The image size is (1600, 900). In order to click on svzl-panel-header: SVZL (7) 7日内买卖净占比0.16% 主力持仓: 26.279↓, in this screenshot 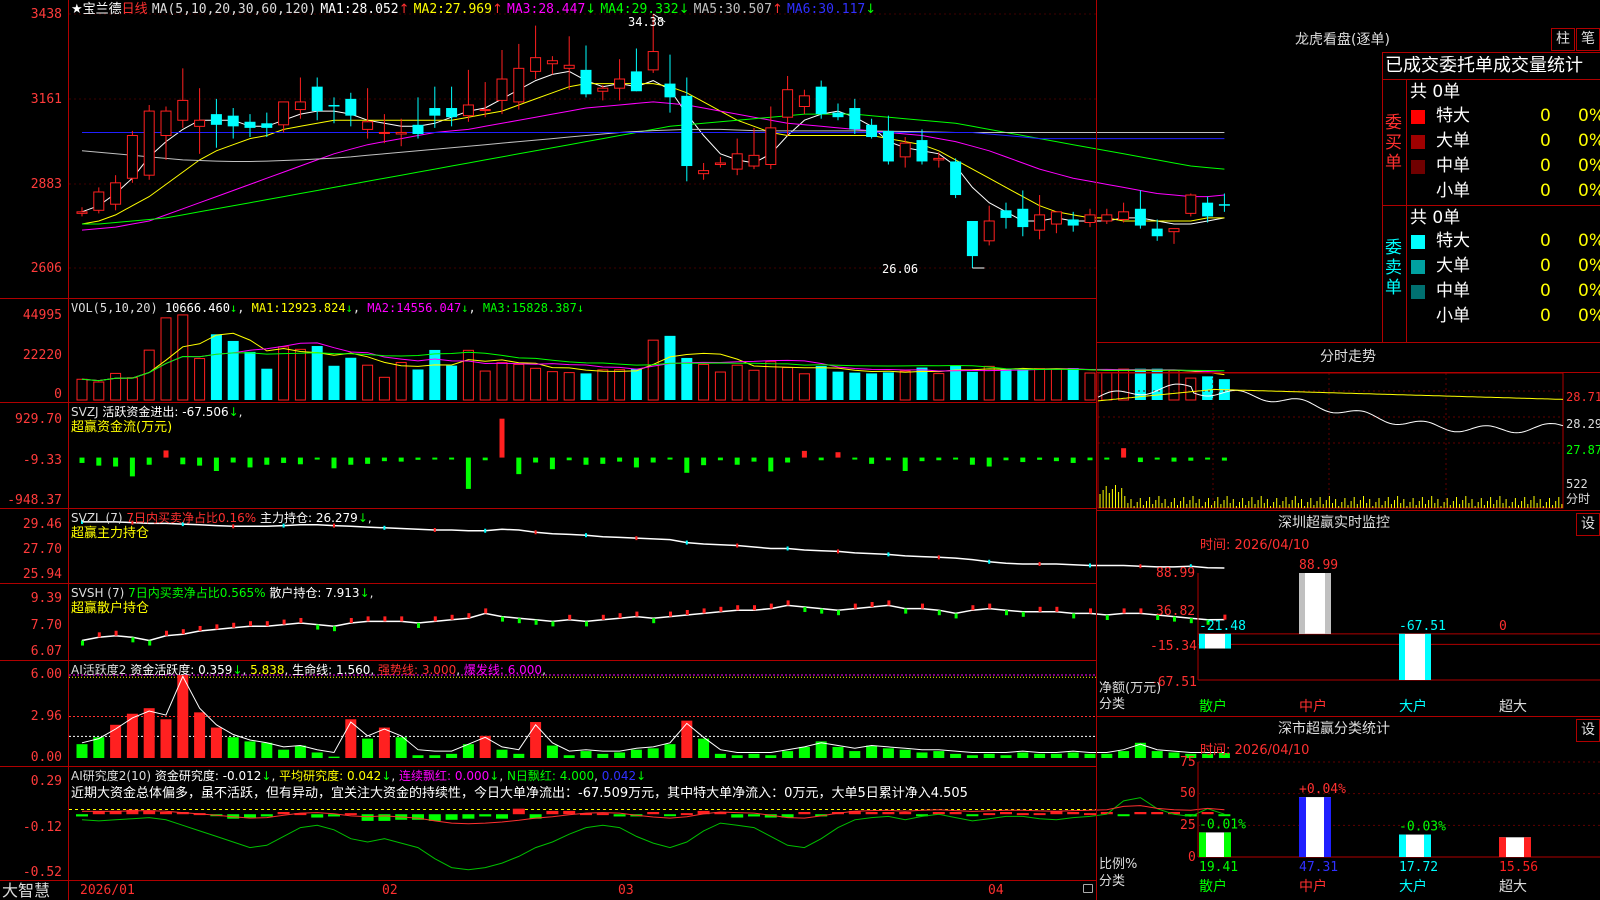, I will do `click(221, 518)`.